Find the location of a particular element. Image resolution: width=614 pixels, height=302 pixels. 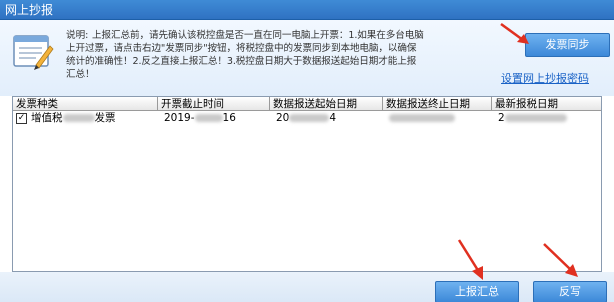

footer-bar: 上报汇总 反写 is located at coordinates (307, 287).